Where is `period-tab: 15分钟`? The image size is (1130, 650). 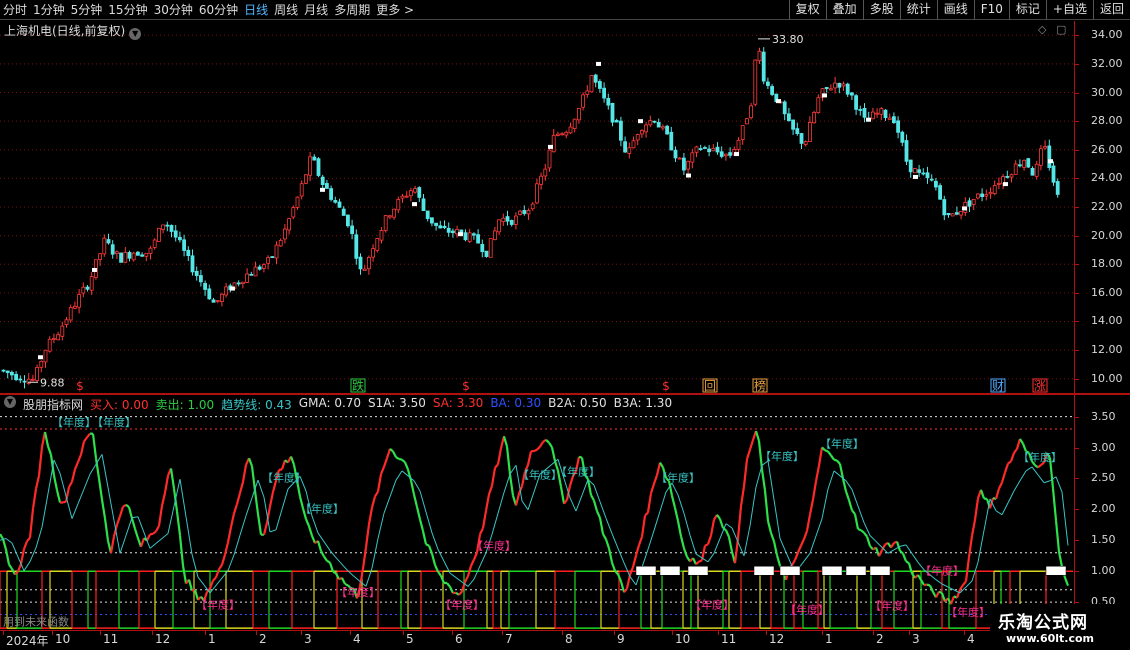 period-tab: 15分钟 is located at coordinates (127, 10).